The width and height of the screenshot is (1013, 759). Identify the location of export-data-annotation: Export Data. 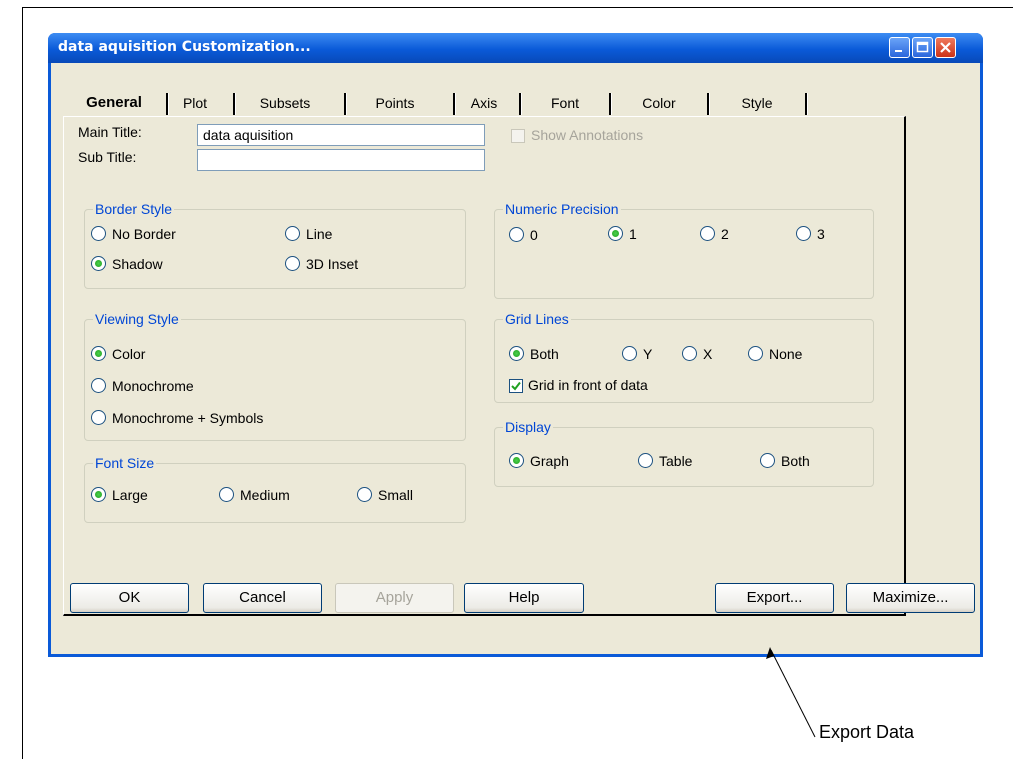
(867, 732).